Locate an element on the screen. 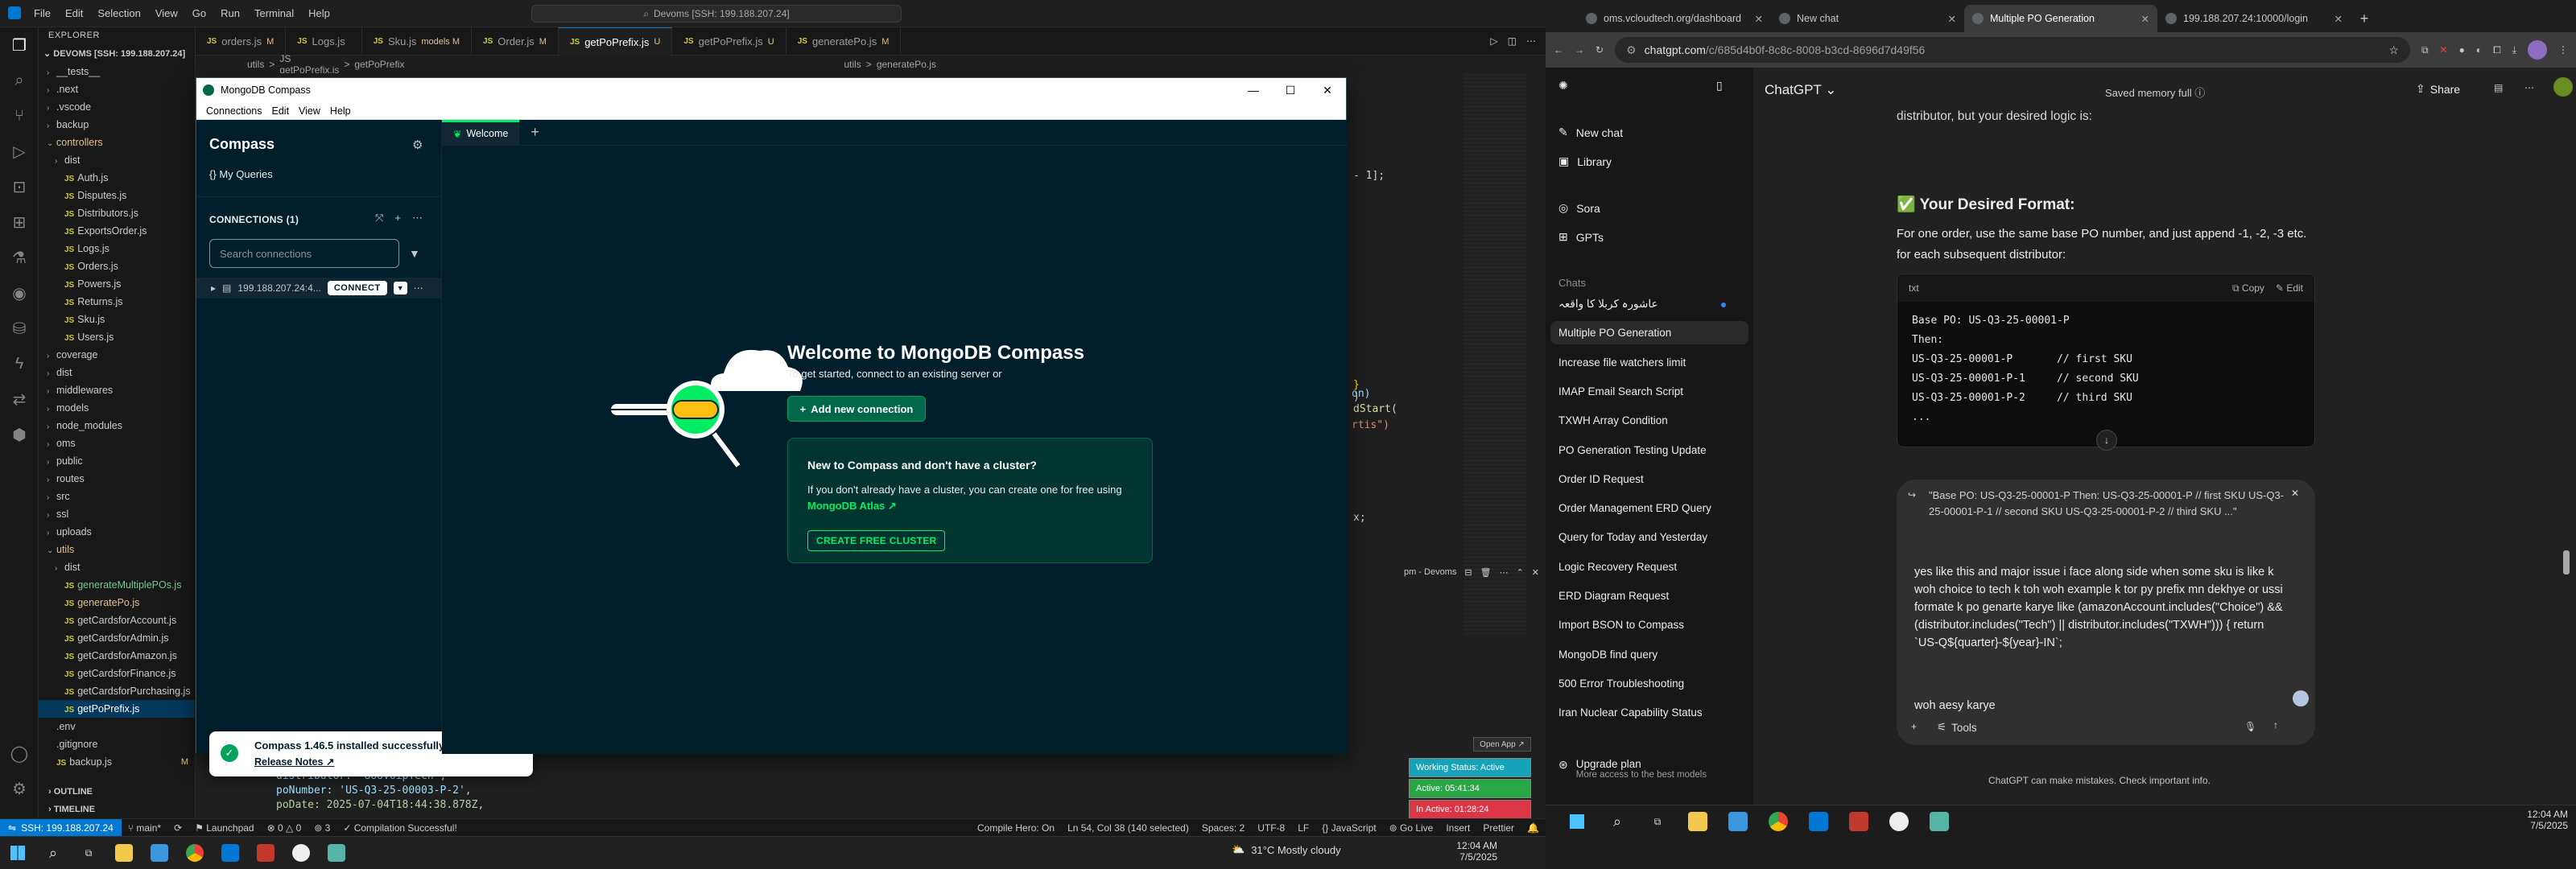 This screenshot has height=869, width=2576. browser-tab: New chat ✕ is located at coordinates (1867, 18).